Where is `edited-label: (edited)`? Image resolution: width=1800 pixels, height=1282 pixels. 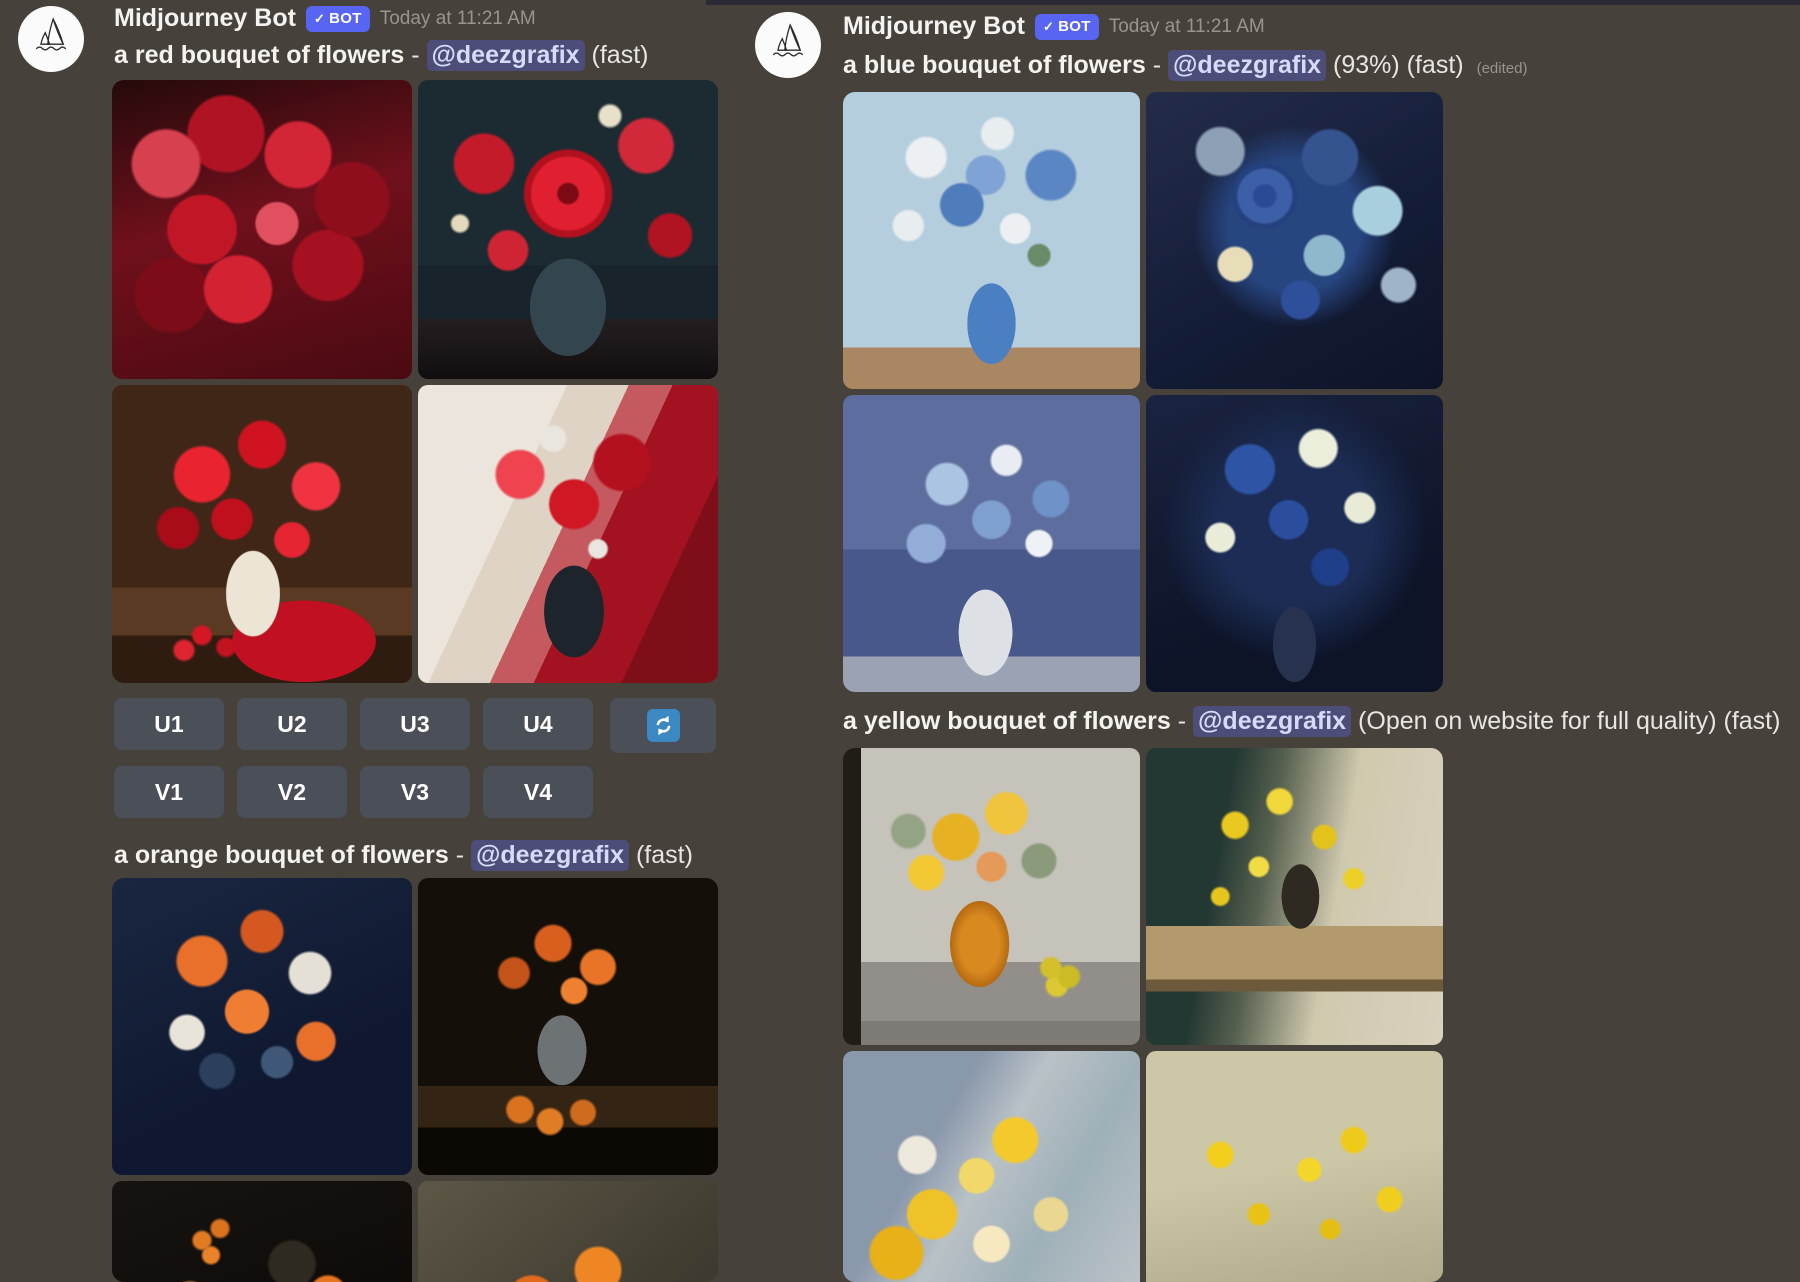
edited-label: (edited) is located at coordinates (1502, 68).